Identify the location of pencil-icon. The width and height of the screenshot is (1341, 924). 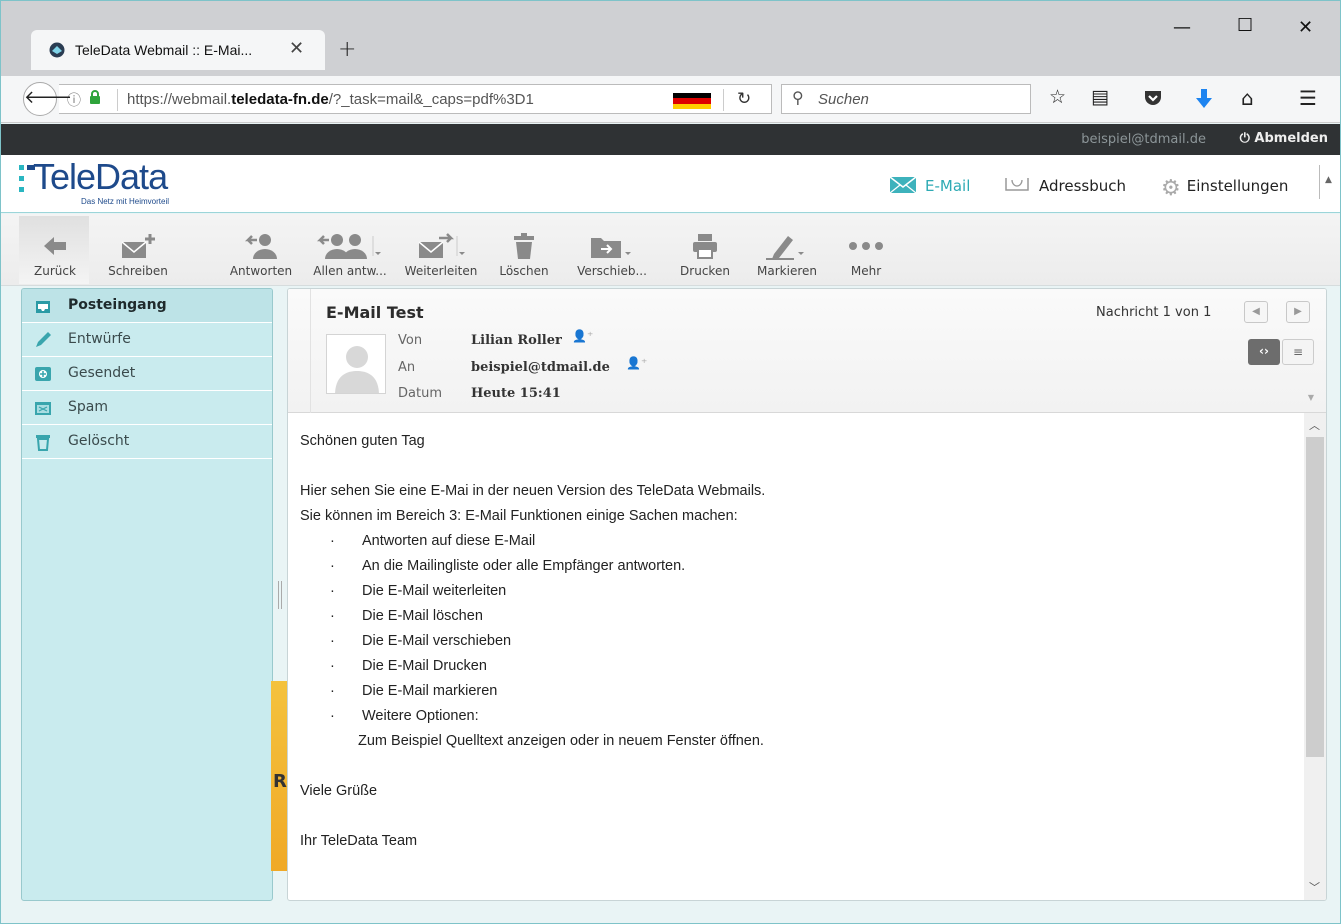
(43, 339).